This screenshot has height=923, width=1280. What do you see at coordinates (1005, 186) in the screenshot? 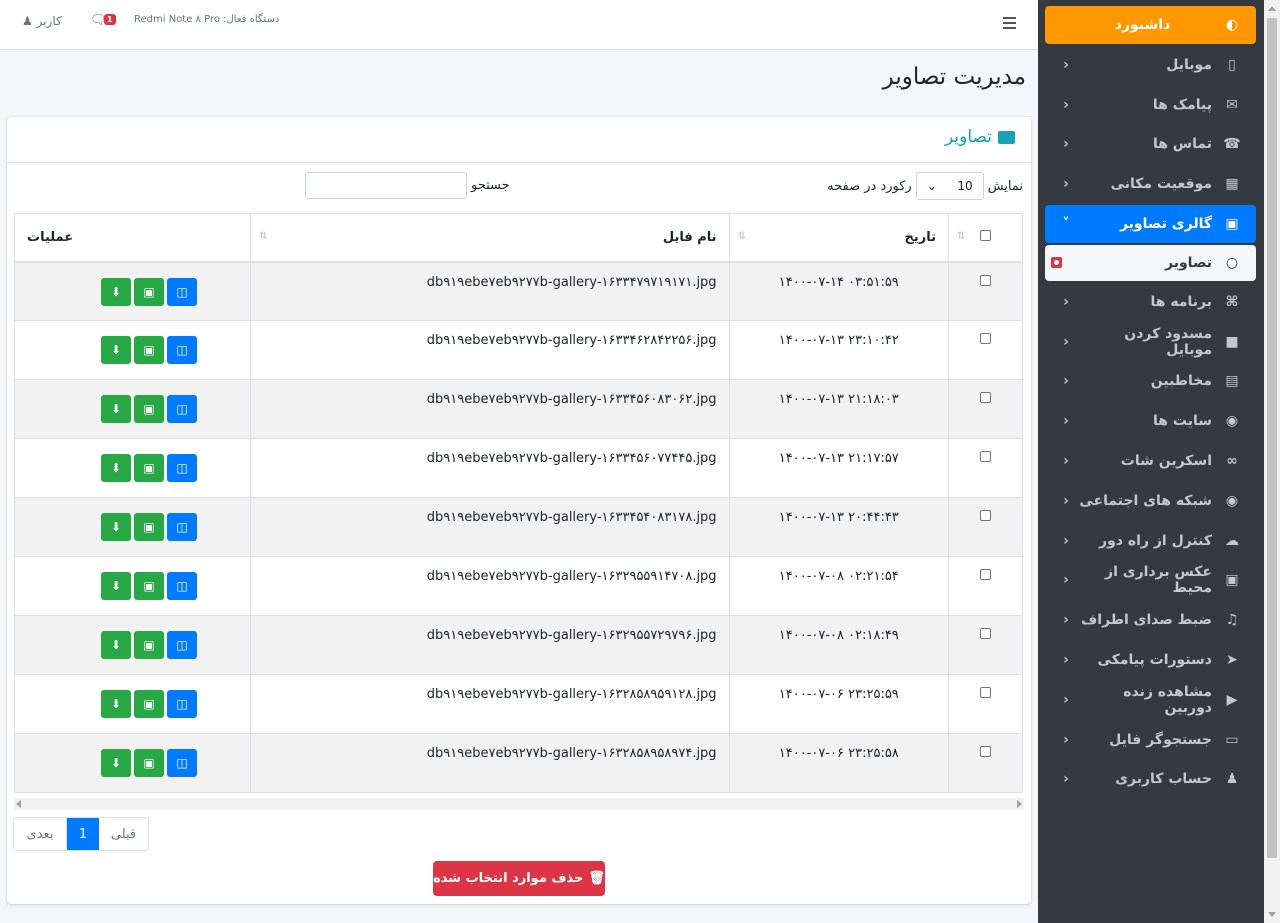
I see `show-label: نمایش` at bounding box center [1005, 186].